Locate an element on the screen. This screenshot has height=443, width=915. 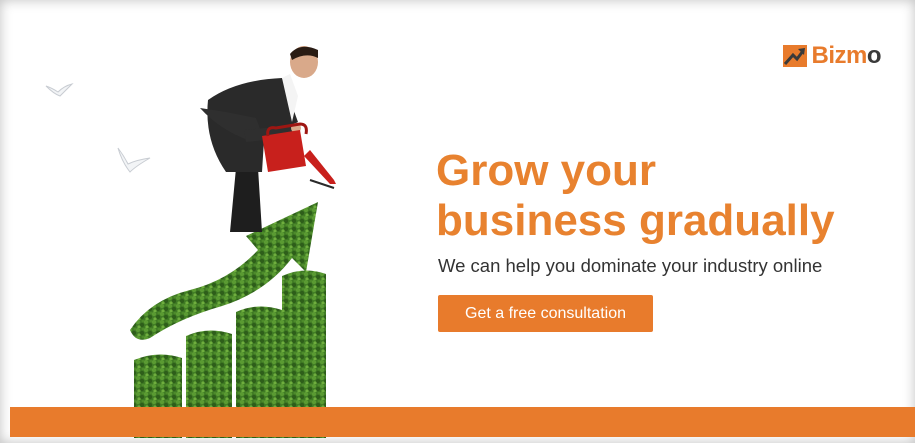
brand-logo: Bizmo is located at coordinates (832, 56).